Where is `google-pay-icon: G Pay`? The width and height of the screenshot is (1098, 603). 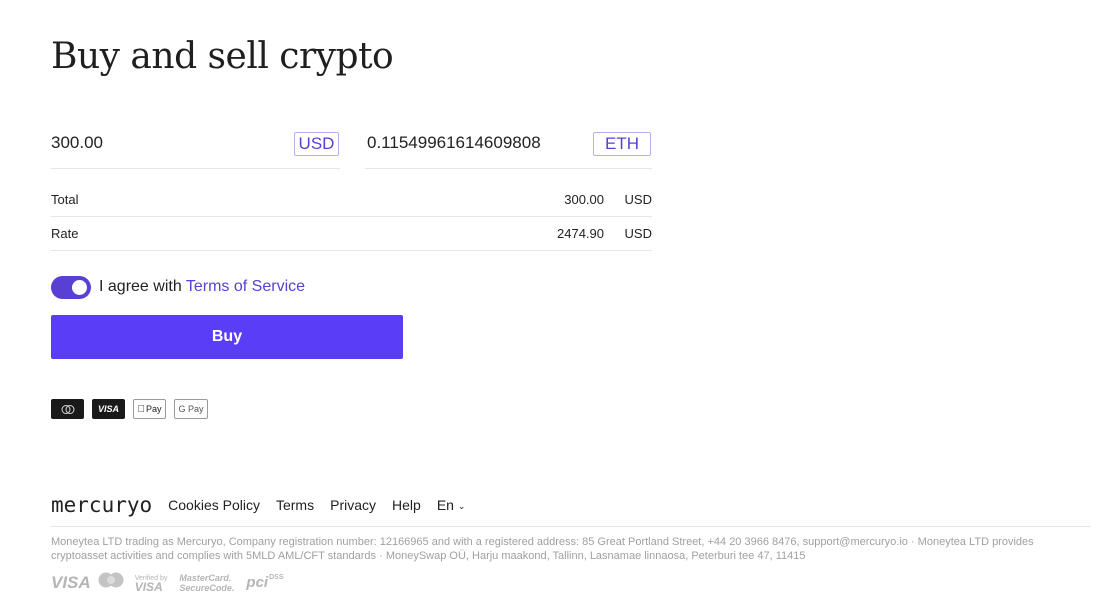
google-pay-icon: G Pay is located at coordinates (191, 409).